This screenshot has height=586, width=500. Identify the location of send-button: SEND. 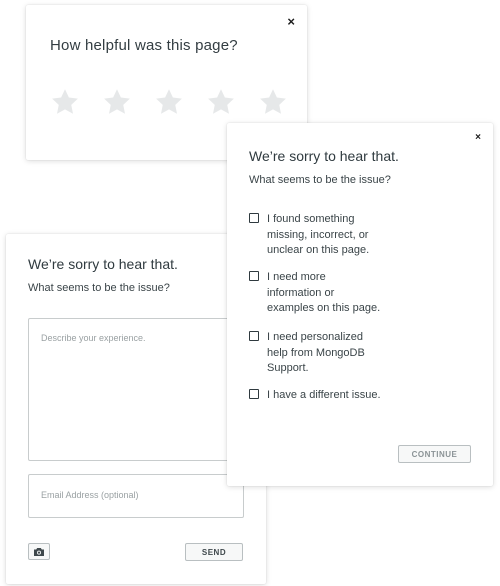
(214, 552).